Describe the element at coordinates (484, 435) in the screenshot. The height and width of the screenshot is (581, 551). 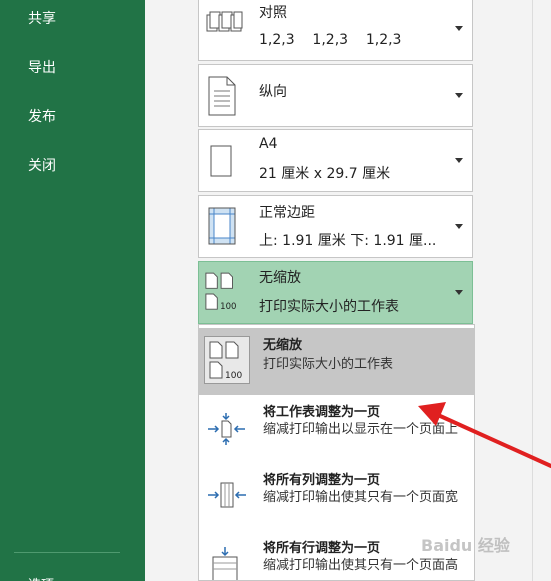
I see `annotation-arrow` at that location.